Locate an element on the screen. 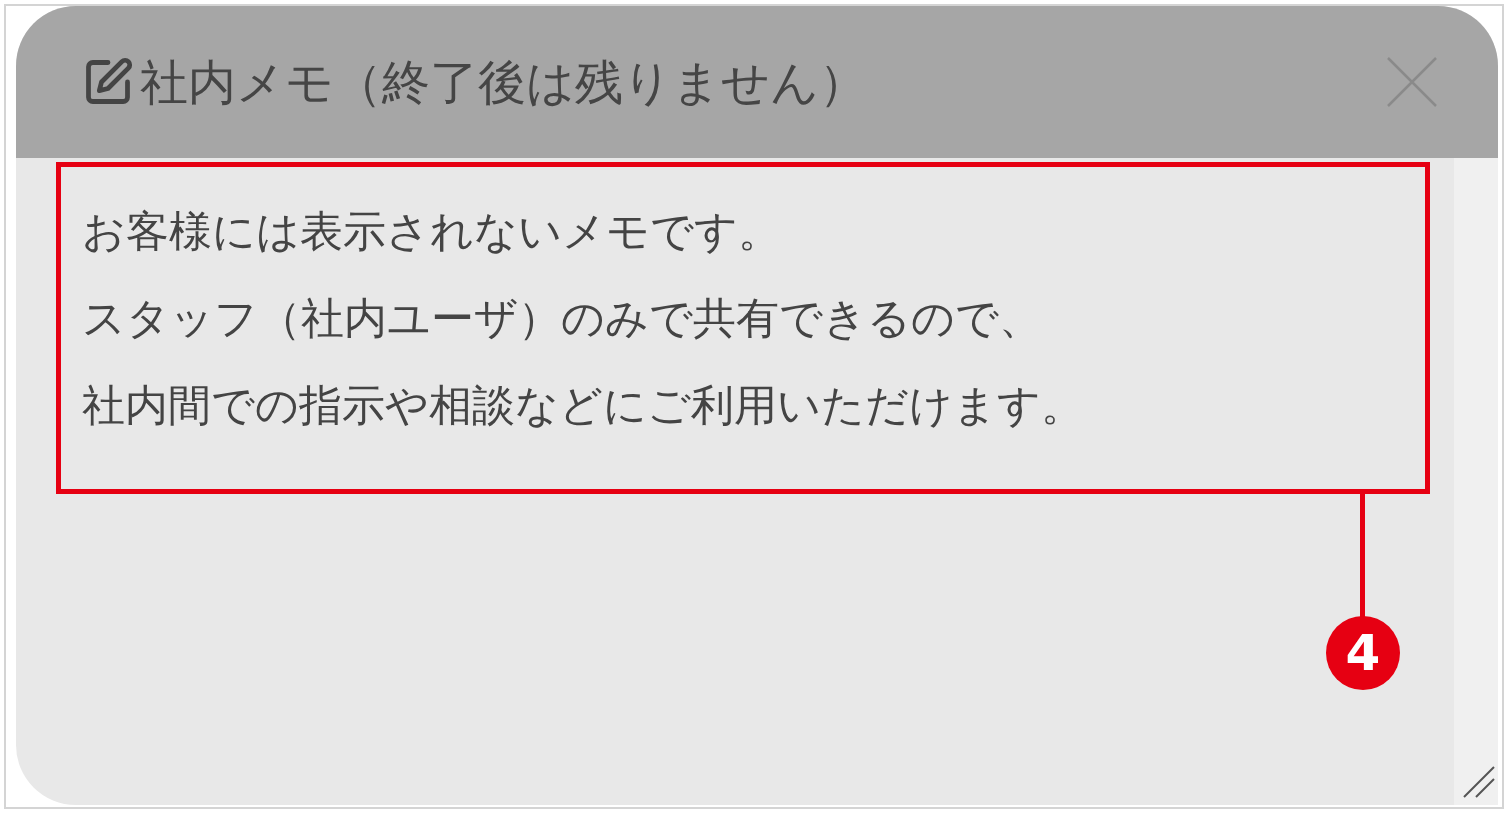  panel-title: 社内メモ（終了後は残りません） is located at coordinates (503, 82).